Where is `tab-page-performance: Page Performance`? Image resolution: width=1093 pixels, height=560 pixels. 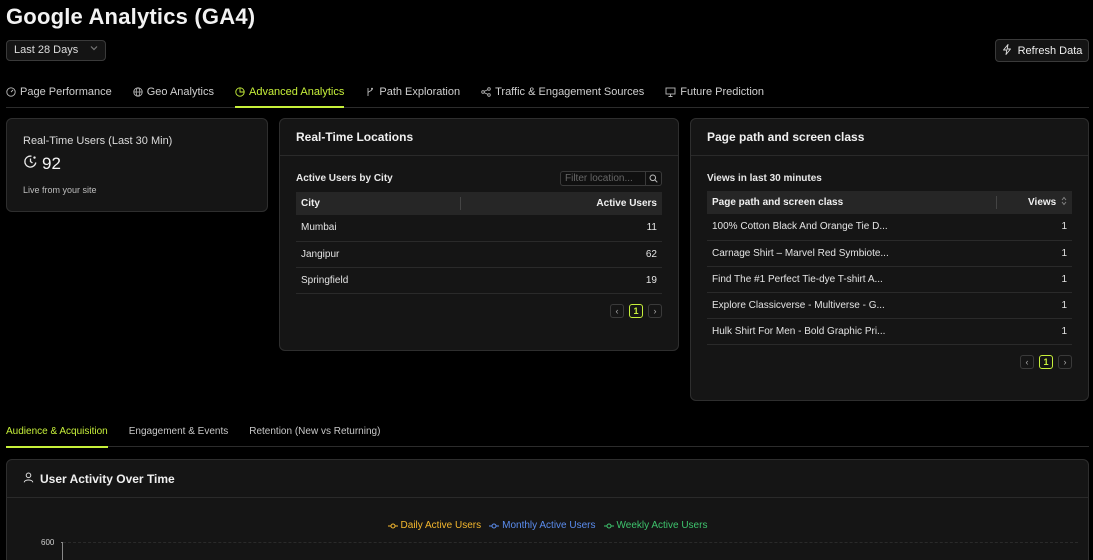
tab-page-performance: Page Performance is located at coordinates (59, 95).